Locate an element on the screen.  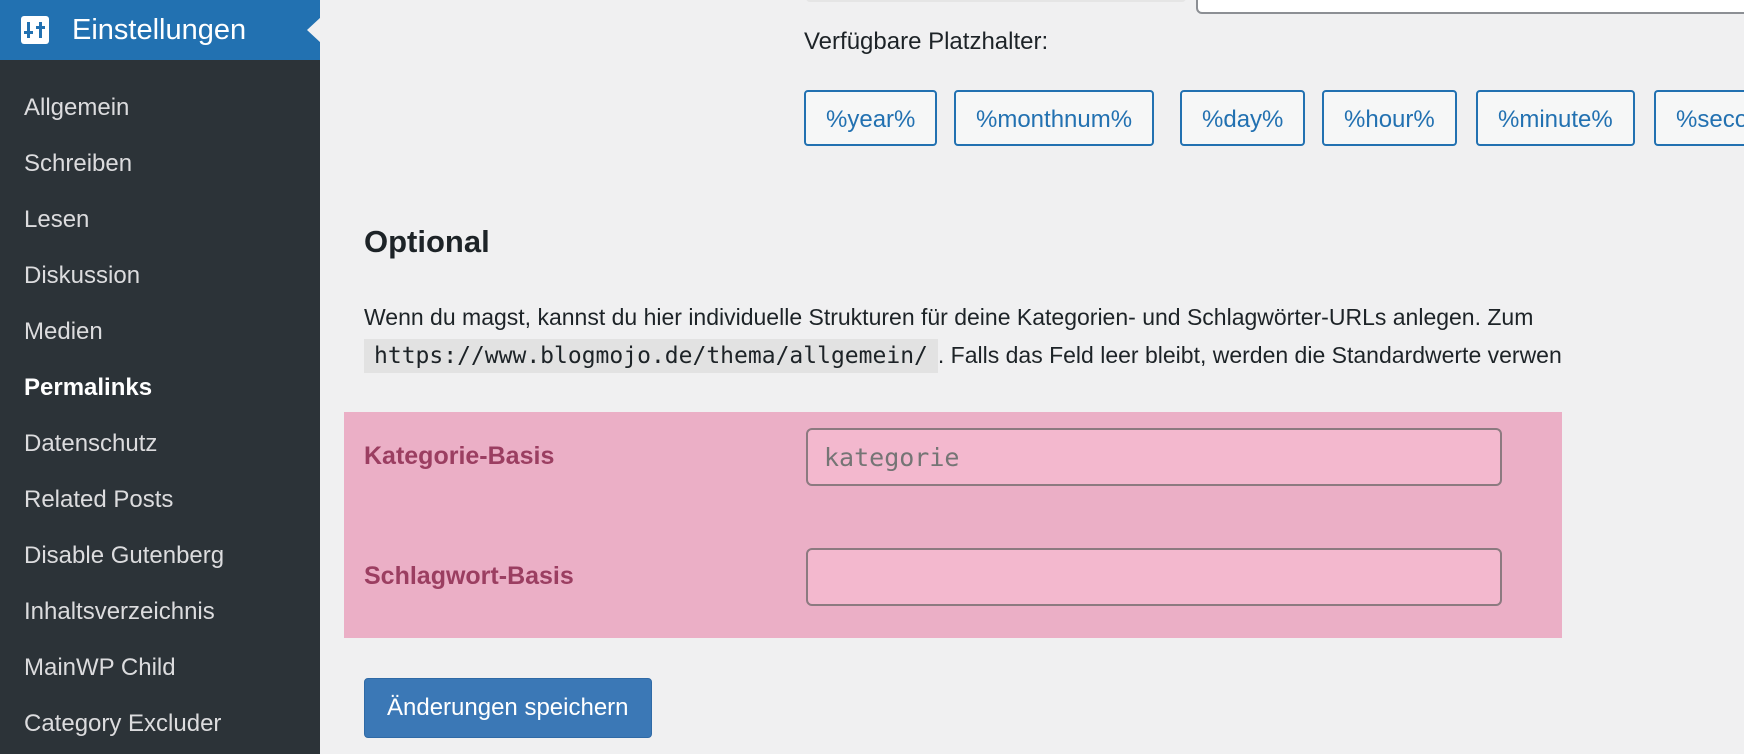
sidebar-item-inhaltsverzeichnis: Inhaltsverzeichnis is located at coordinates (160, 612).